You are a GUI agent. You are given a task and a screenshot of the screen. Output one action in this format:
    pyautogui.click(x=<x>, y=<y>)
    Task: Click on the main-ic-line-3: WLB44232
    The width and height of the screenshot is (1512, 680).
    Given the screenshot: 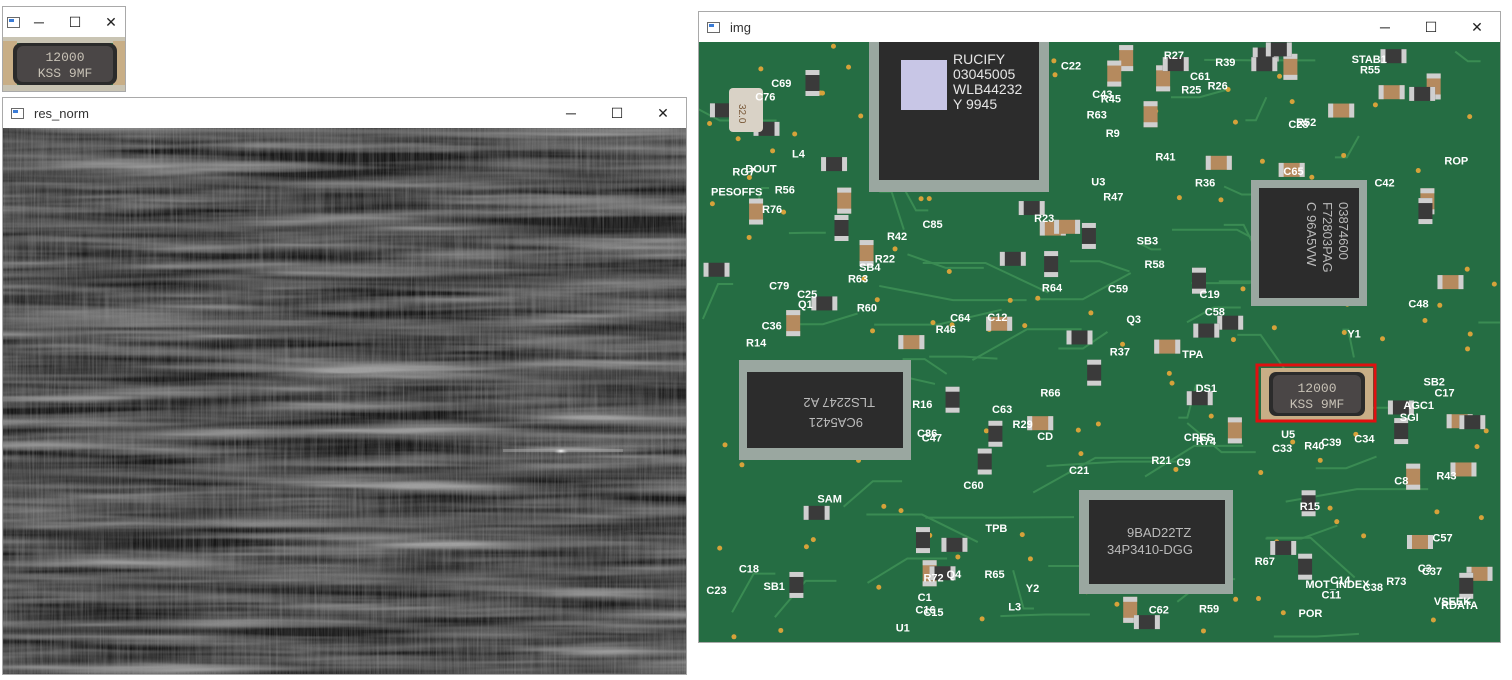 What is the action you would take?
    pyautogui.click(x=987, y=89)
    